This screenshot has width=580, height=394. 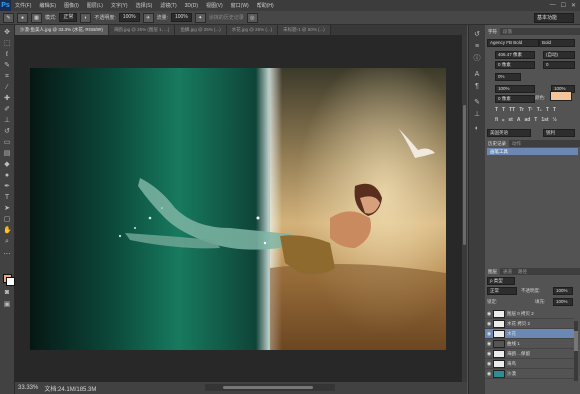 What do you see at coordinates (464, 175) in the screenshot?
I see `vertical-scroll-thumb` at bounding box center [464, 175].